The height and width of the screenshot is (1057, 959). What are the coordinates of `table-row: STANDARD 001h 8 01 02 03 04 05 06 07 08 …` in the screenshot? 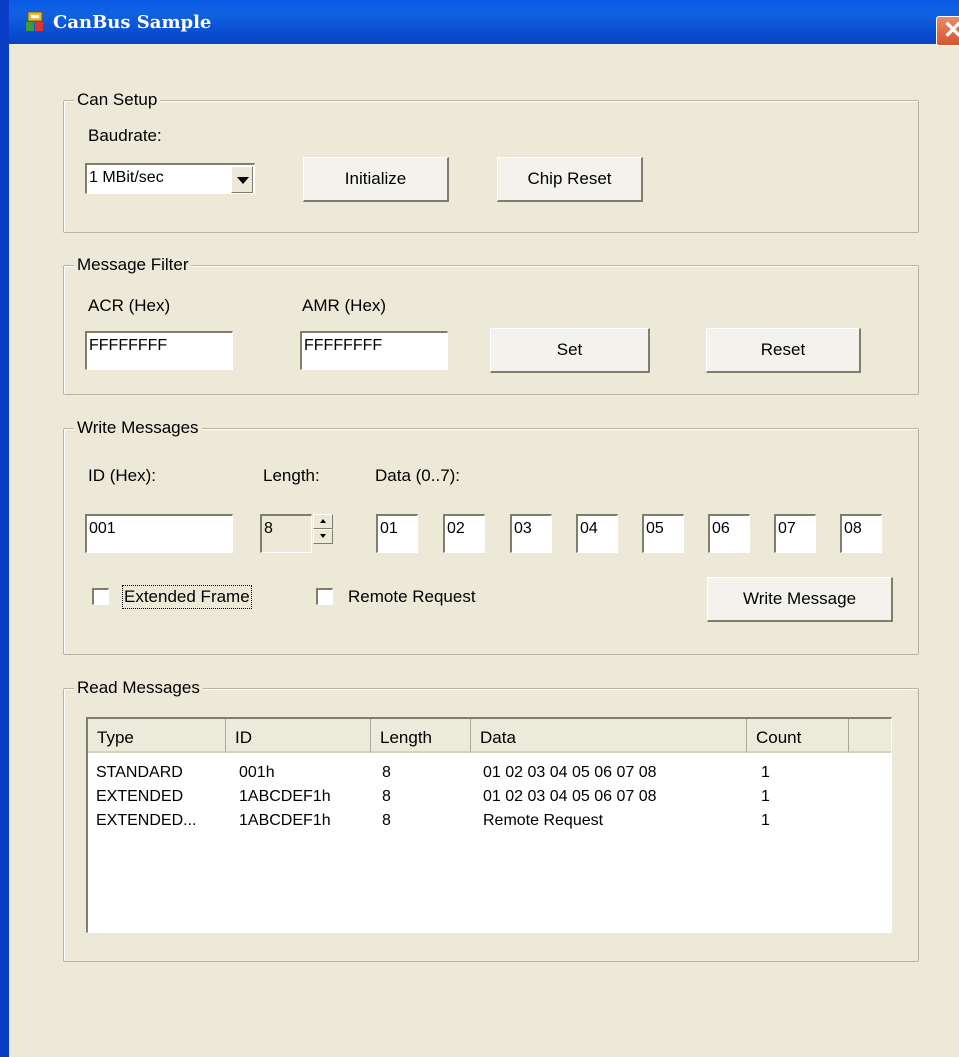 It's located at (489, 776).